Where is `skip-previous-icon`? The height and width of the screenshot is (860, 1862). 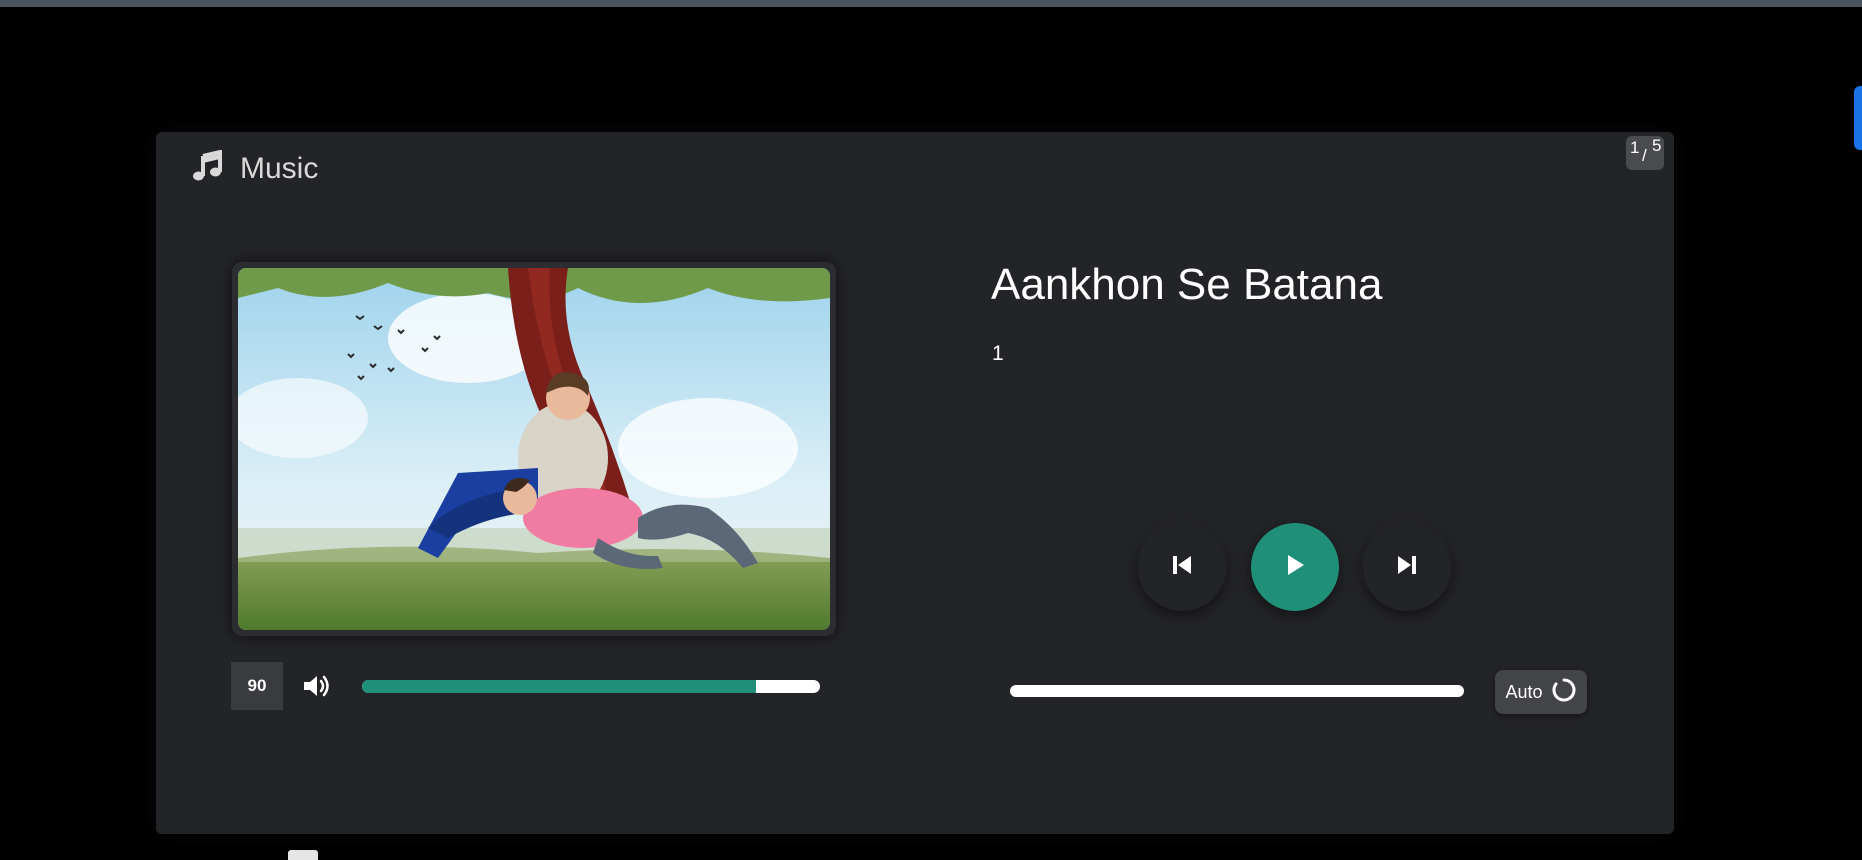
skip-previous-icon is located at coordinates (1182, 567).